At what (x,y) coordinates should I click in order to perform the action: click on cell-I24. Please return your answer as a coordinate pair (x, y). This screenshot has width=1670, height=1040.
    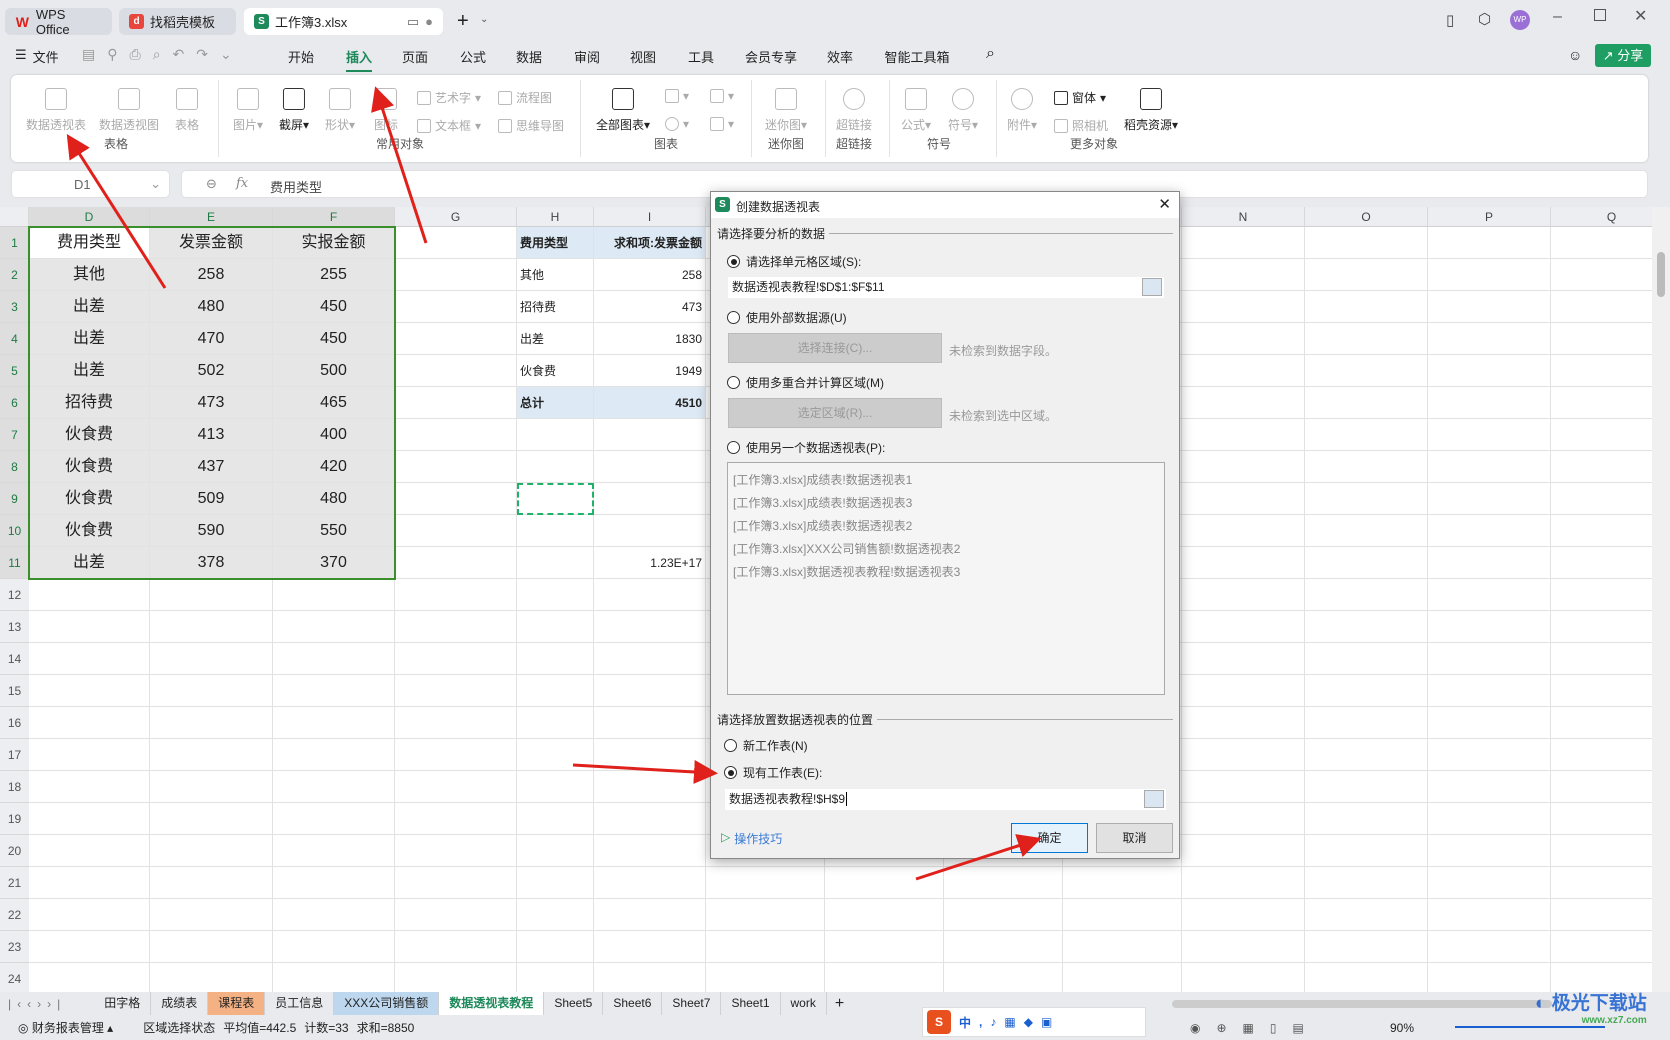
    Looking at the image, I should click on (650, 977).